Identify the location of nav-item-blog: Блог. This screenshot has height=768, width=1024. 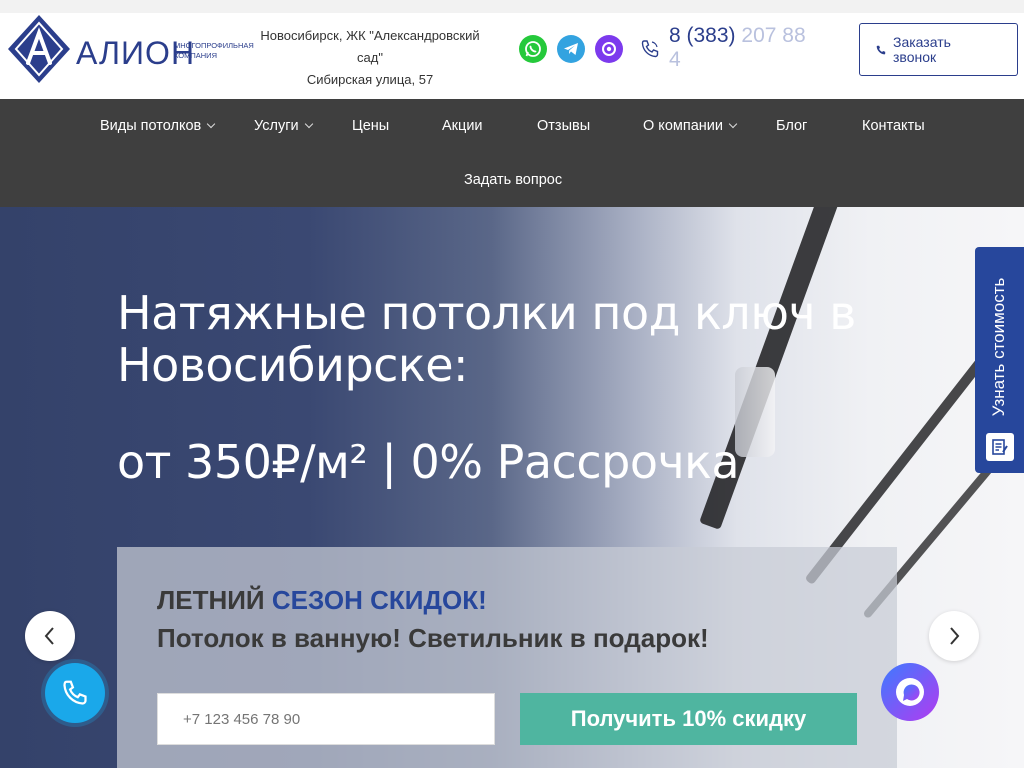
(791, 126).